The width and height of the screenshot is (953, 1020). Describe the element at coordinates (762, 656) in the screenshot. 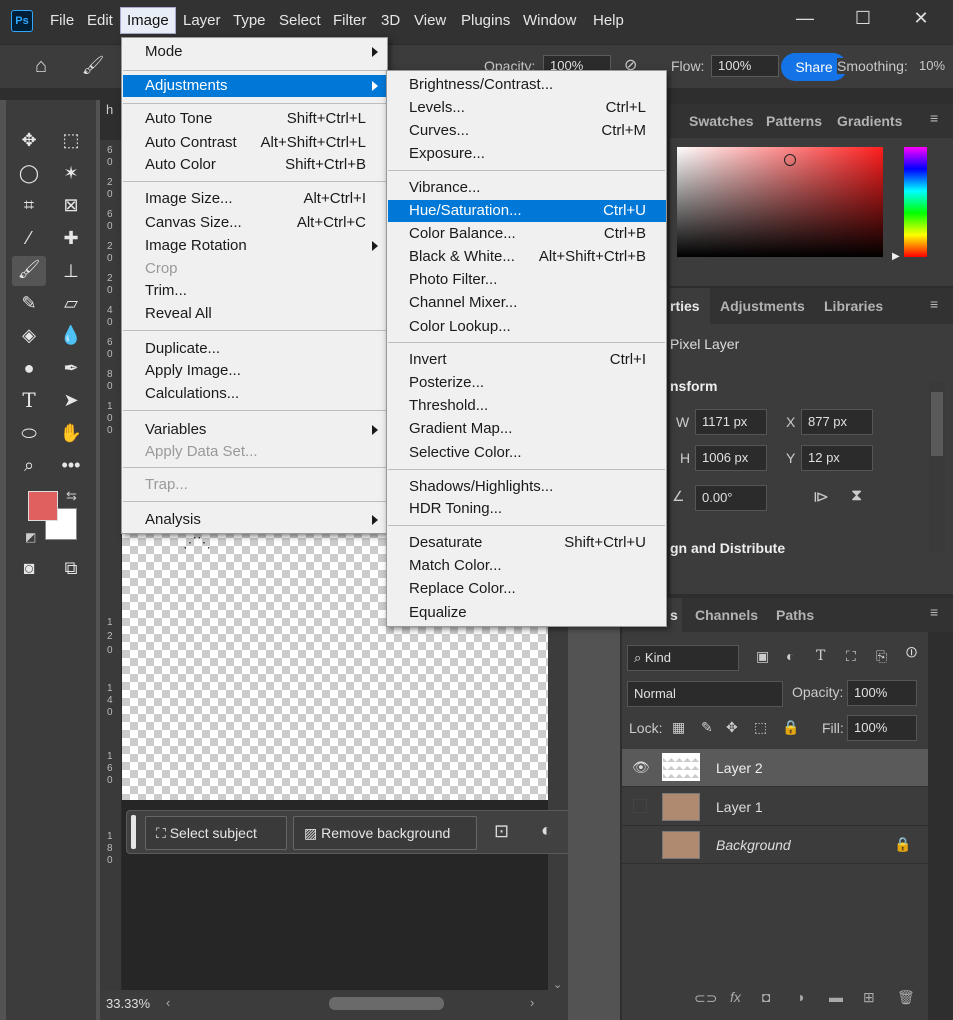

I see `pixel-filter-icon: ▣` at that location.